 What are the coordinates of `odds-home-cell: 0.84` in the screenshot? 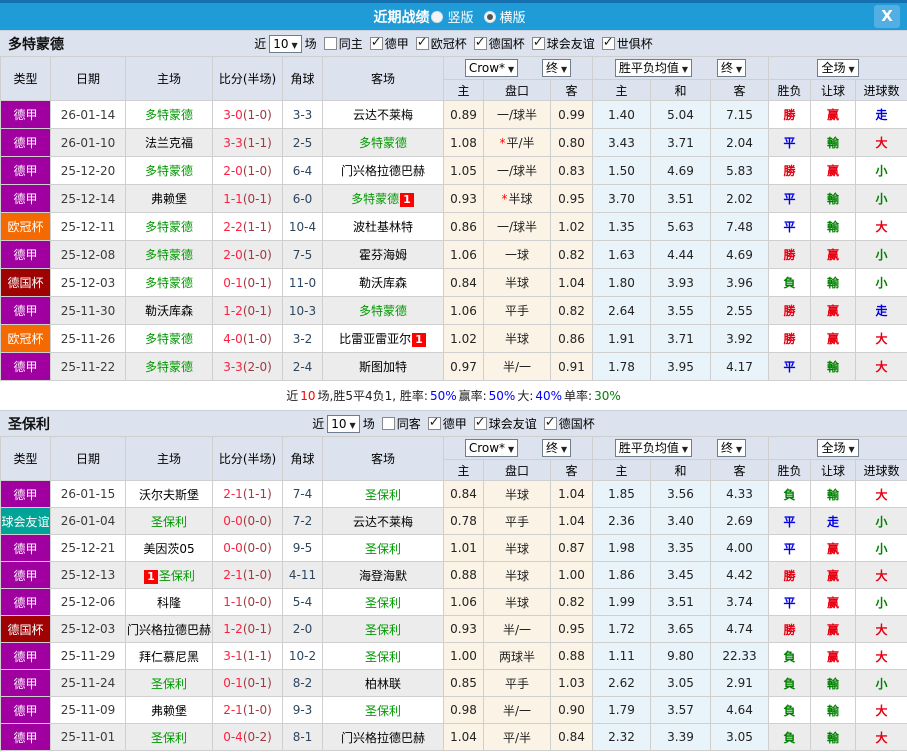 It's located at (463, 282).